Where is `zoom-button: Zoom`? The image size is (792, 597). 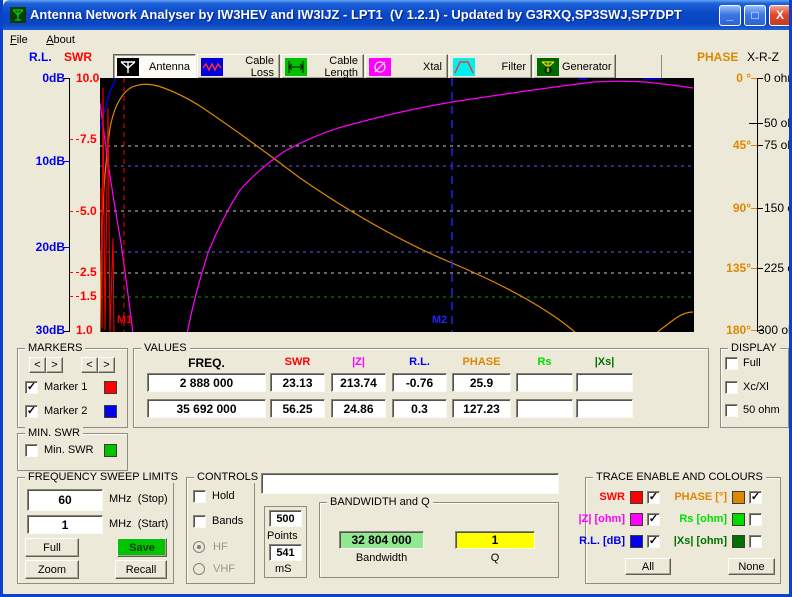 zoom-button: Zoom is located at coordinates (52, 569).